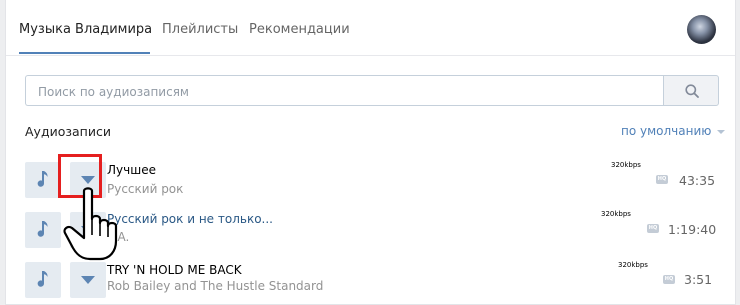  Describe the element at coordinates (131, 170) in the screenshot. I see `track-title: Лучшее` at that location.